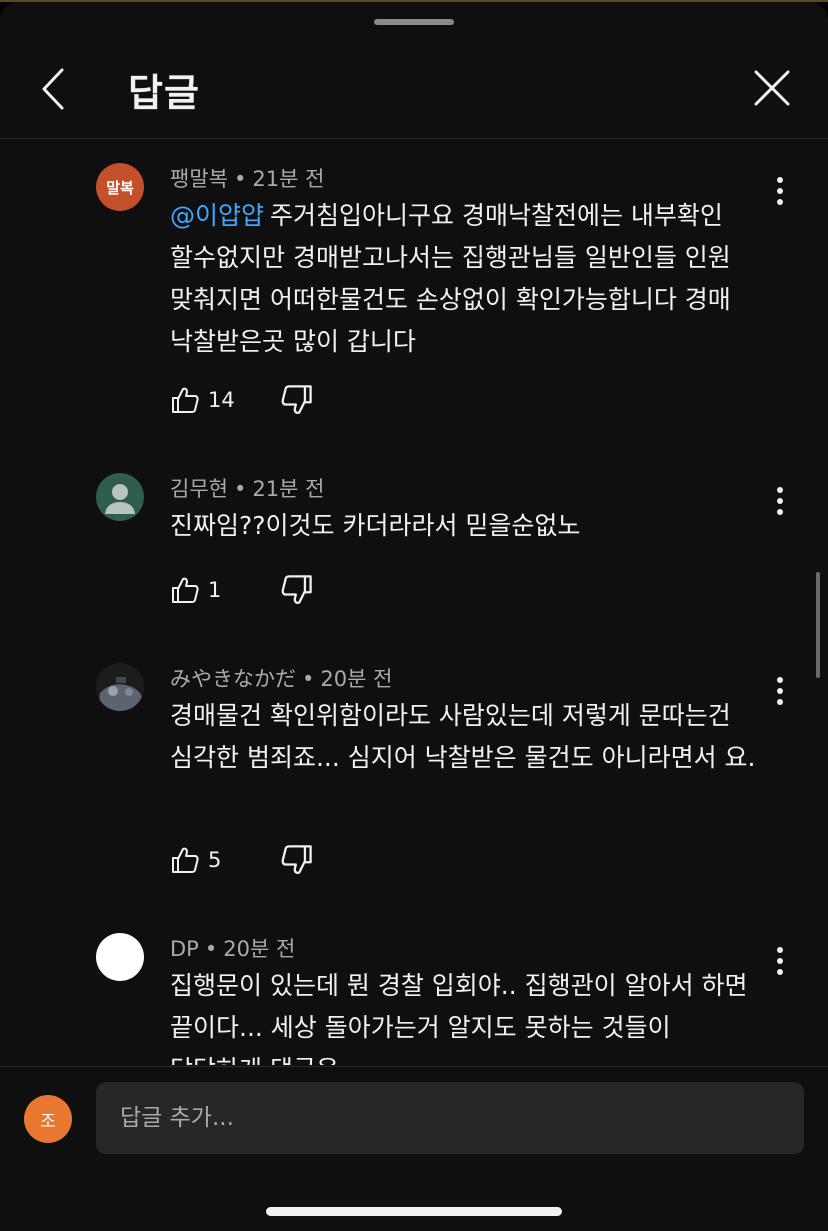 This screenshot has height=1231, width=828. I want to click on reply-actions: 14, so click(270, 400).